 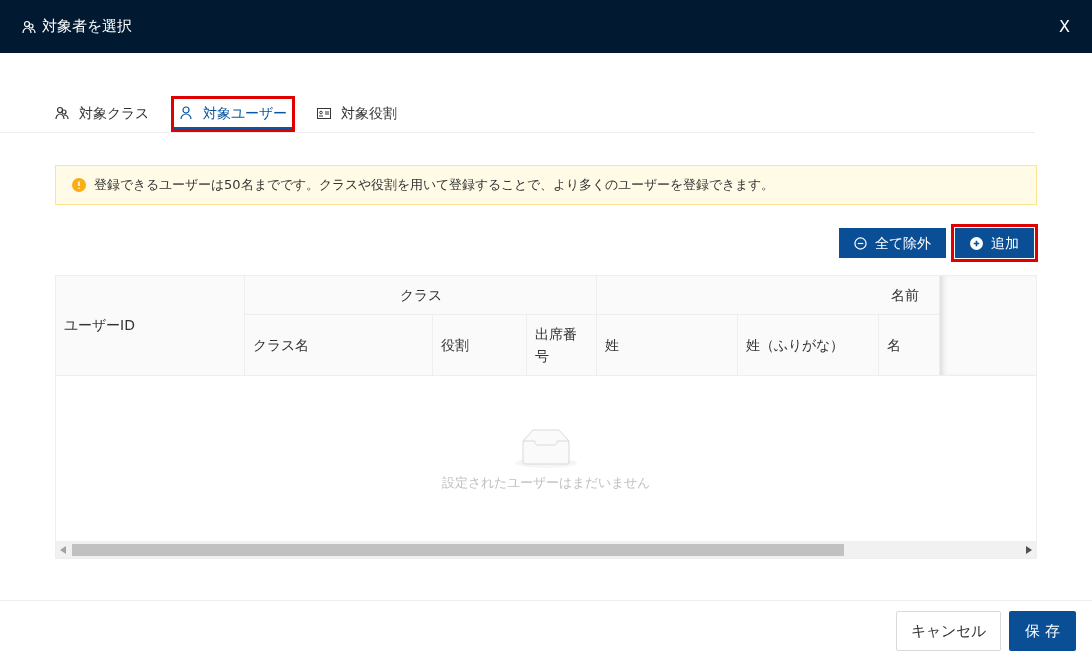 What do you see at coordinates (480, 345) in the screenshot?
I see `column-header: 役割` at bounding box center [480, 345].